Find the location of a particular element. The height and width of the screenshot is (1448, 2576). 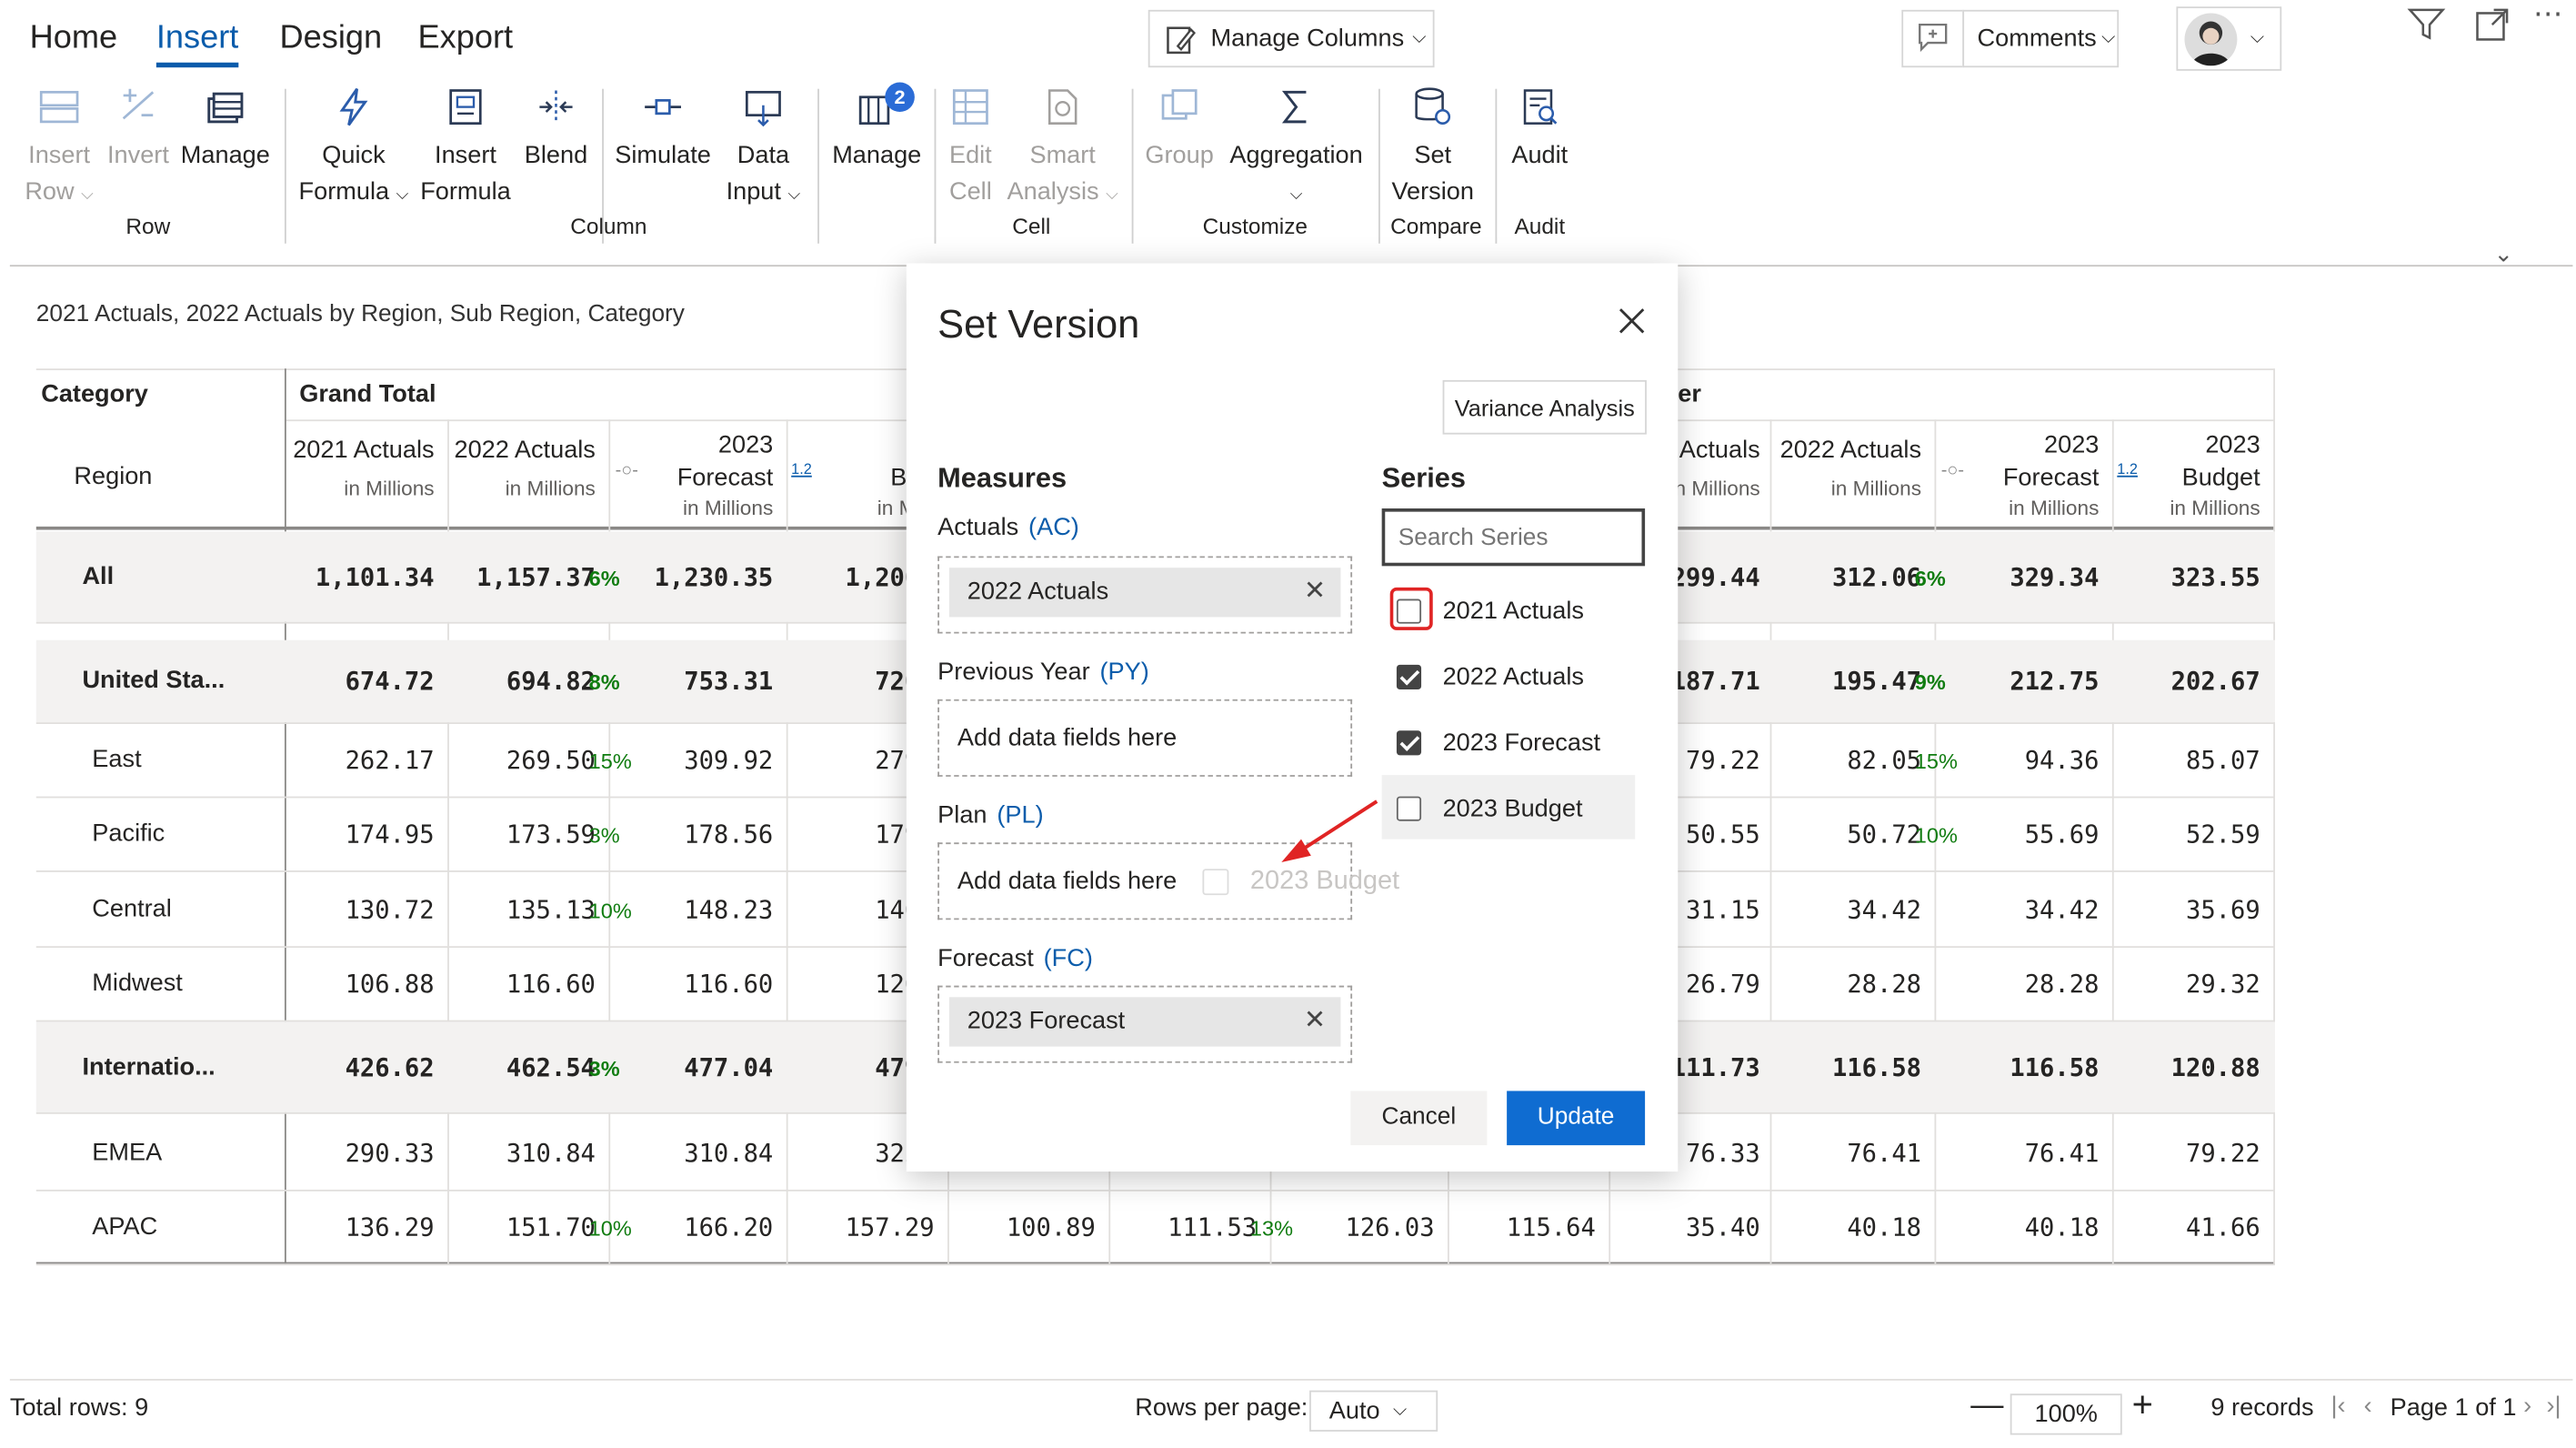

lightning-icon is located at coordinates (354, 111).